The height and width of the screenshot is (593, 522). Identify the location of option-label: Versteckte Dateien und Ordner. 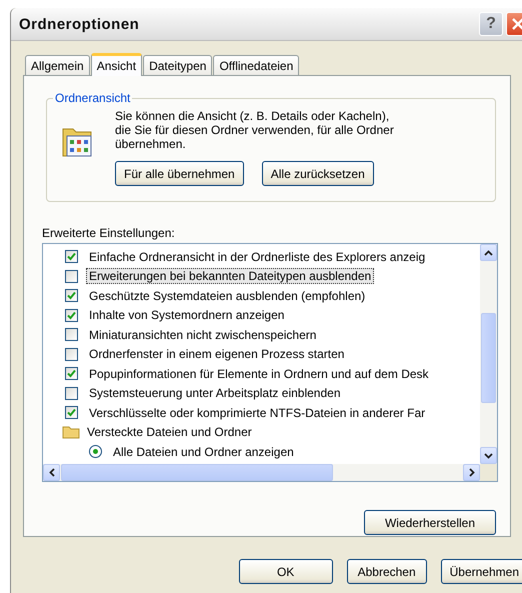
(169, 432).